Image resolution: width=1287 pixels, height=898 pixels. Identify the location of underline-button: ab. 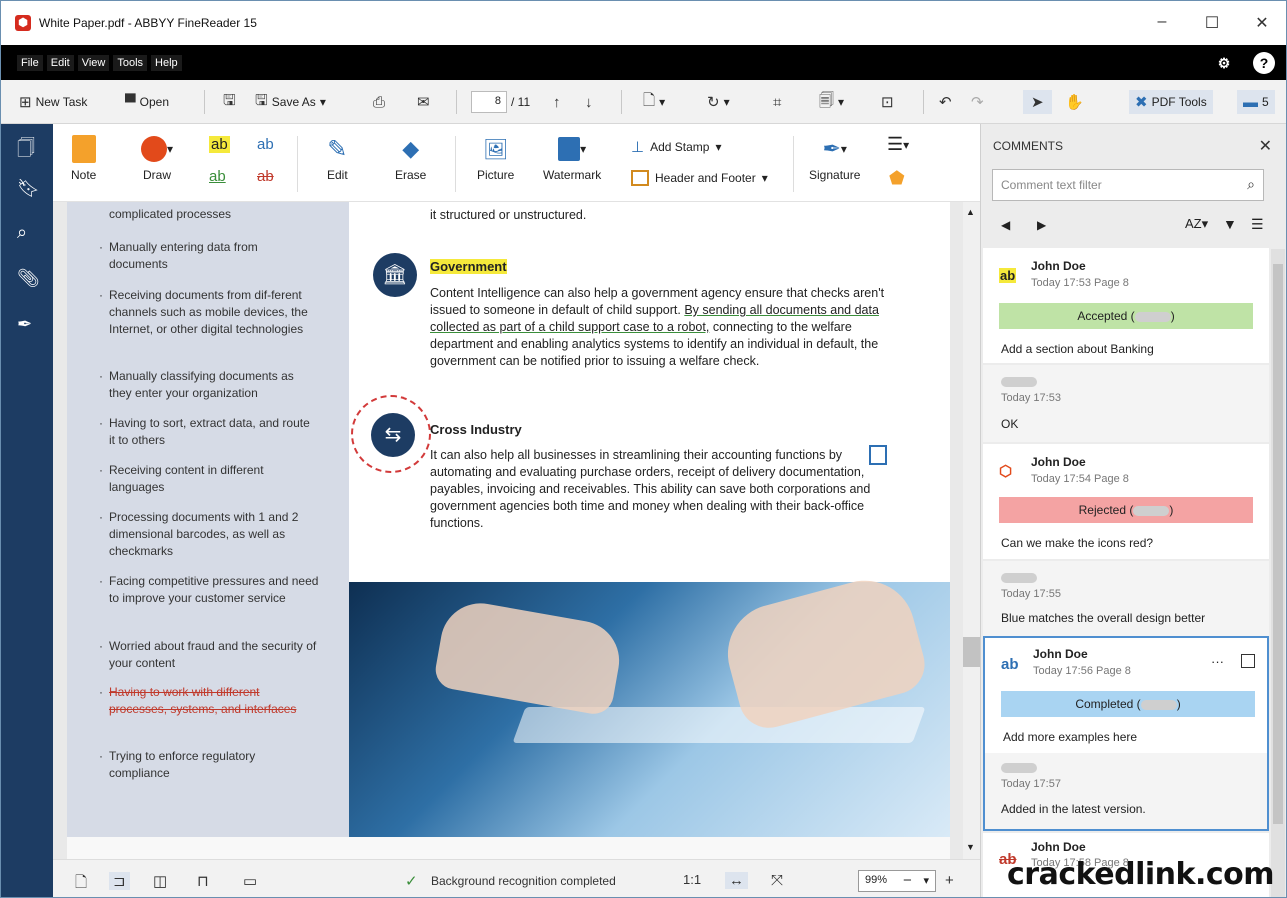
(217, 176).